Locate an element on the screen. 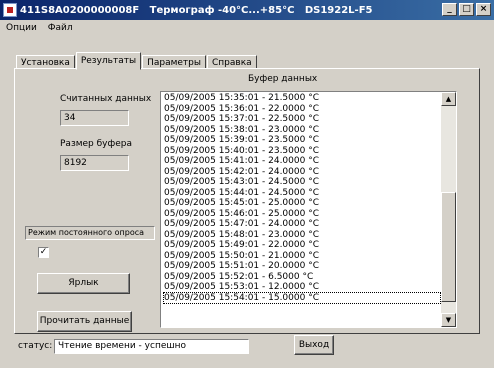 This screenshot has height=368, width=494. buffer-row: 05/09/2005 15:43:01 - 24.5000 °C is located at coordinates (302, 182).